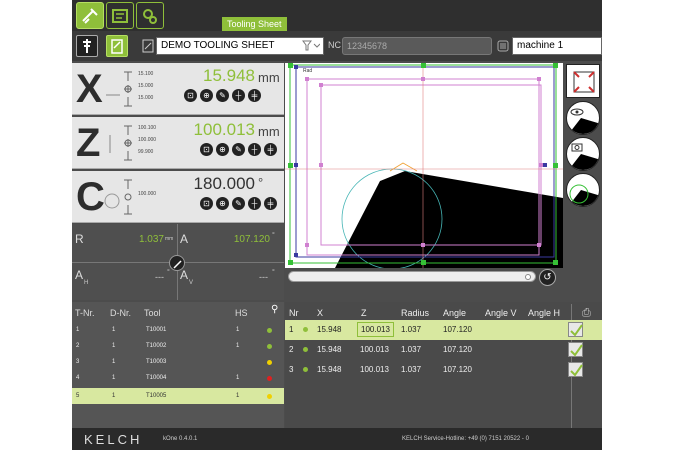 This screenshot has height=450, width=675. What do you see at coordinates (86, 283) in the screenshot?
I see `ah-subscript: H` at bounding box center [86, 283].